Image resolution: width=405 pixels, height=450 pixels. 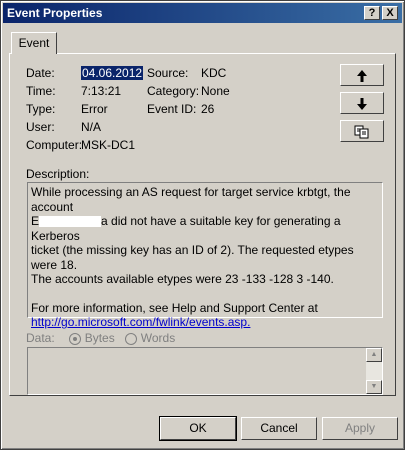 I want to click on category-value: None, so click(x=215, y=91).